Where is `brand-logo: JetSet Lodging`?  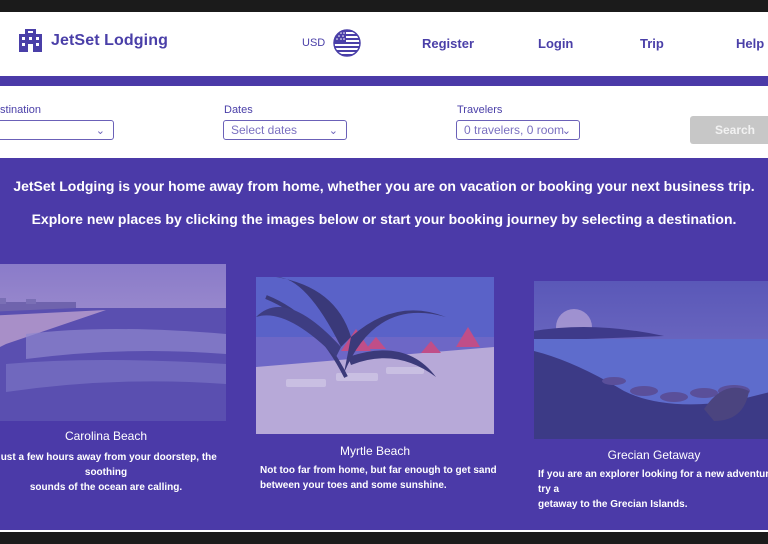 brand-logo: JetSet Lodging is located at coordinates (93, 40).